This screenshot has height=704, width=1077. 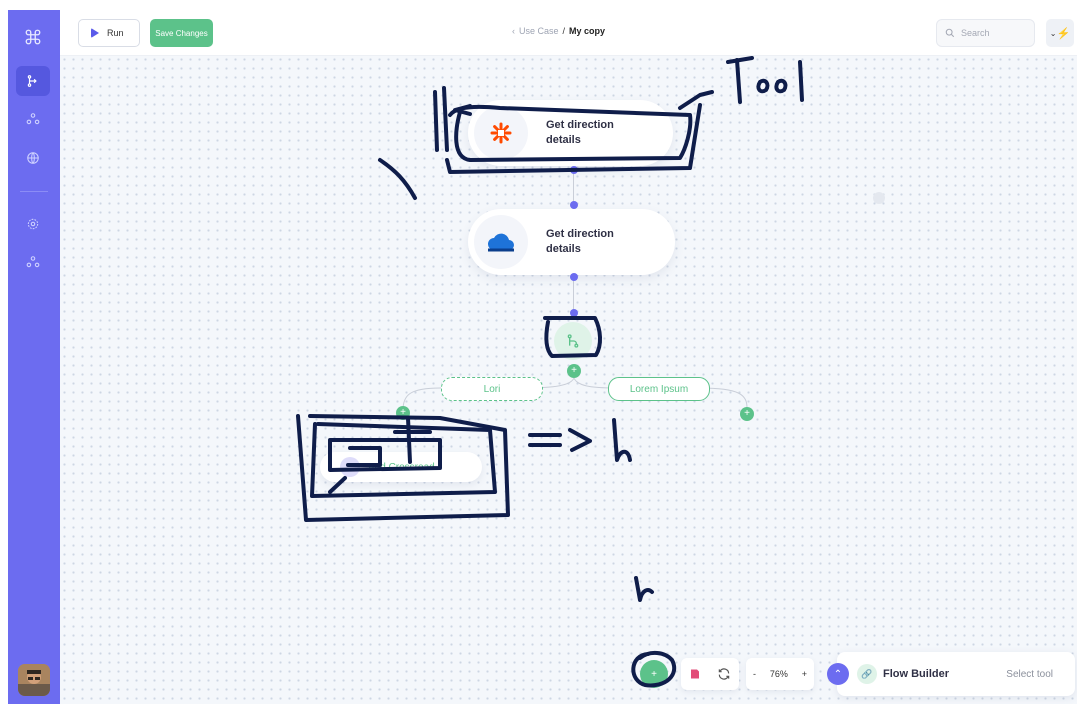 What do you see at coordinates (654, 674) in the screenshot?
I see `add-node-fab: +` at bounding box center [654, 674].